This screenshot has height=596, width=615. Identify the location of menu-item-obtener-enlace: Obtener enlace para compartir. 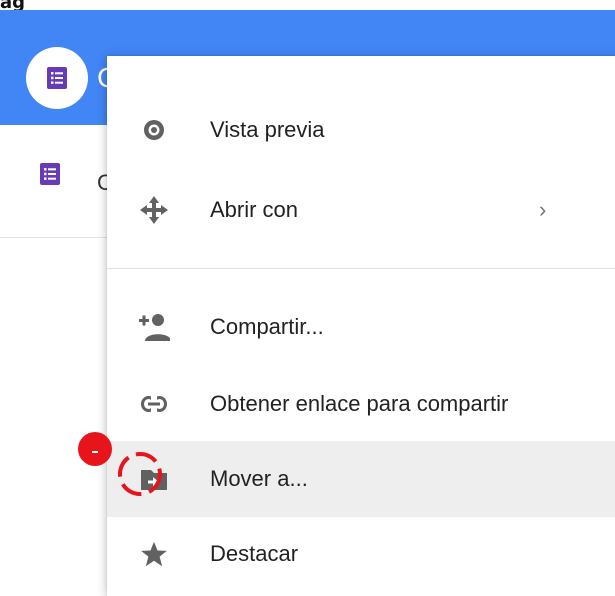
(361, 404).